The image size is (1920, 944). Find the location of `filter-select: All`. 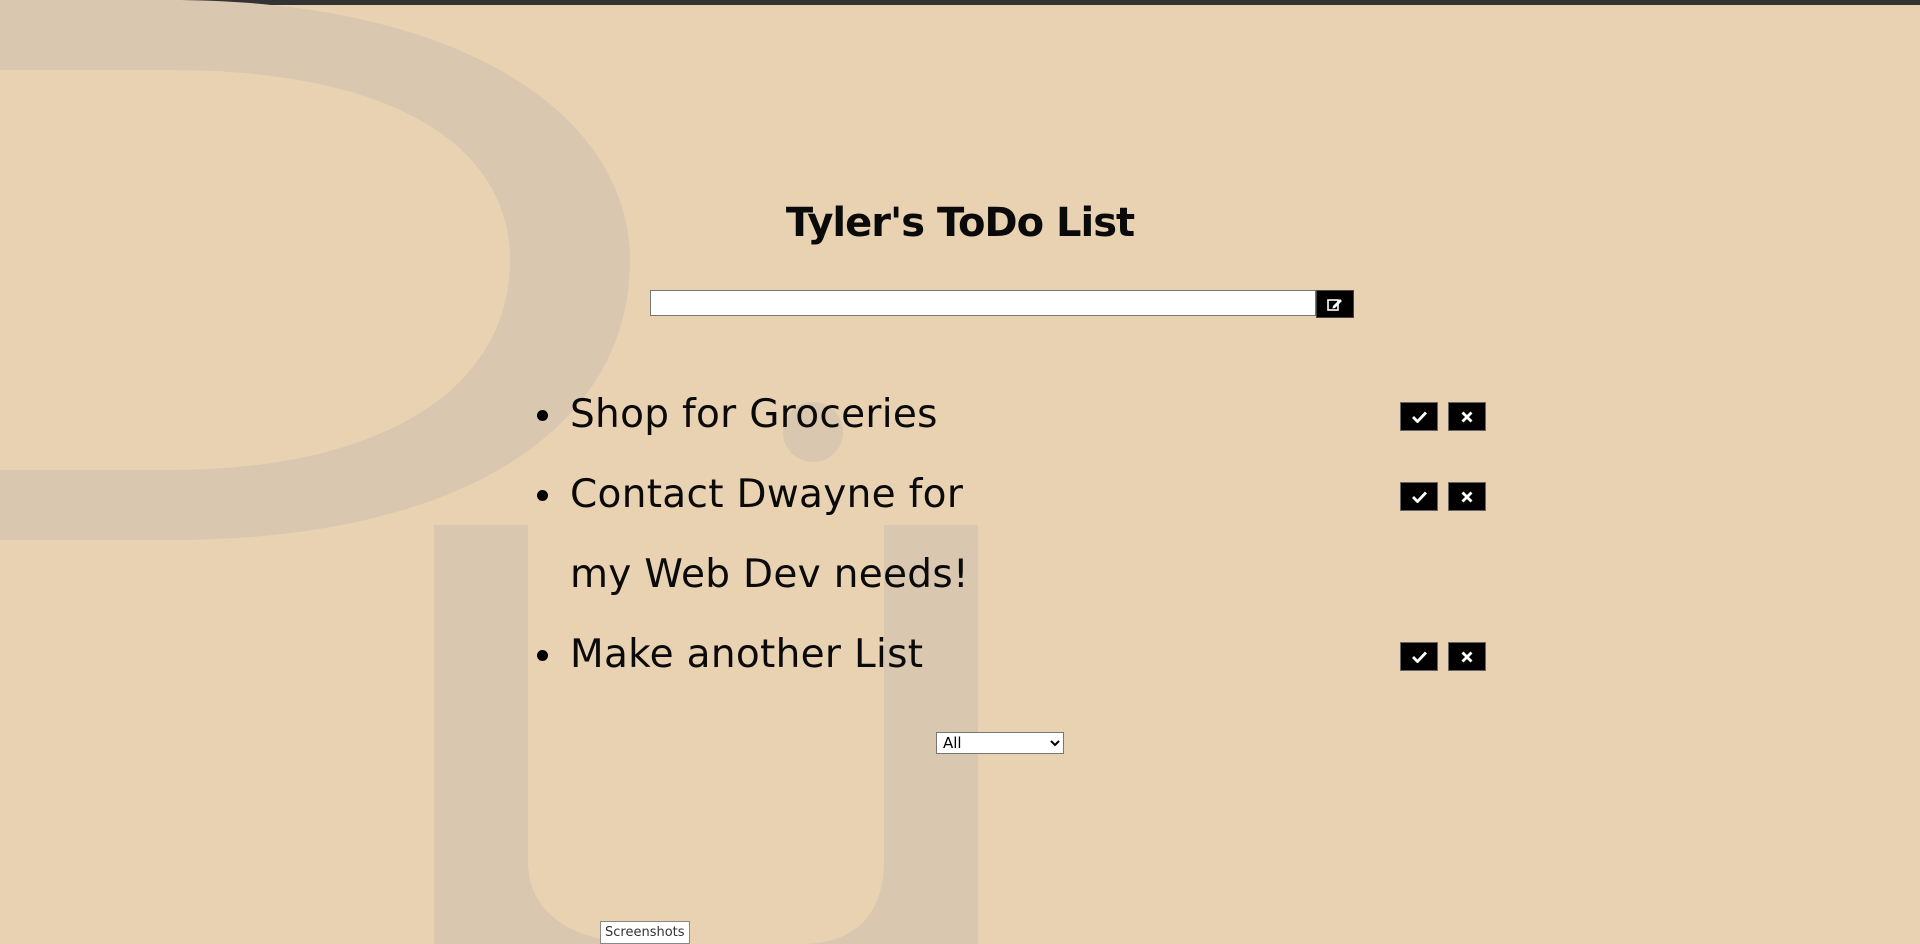

filter-select: All is located at coordinates (1000, 743).